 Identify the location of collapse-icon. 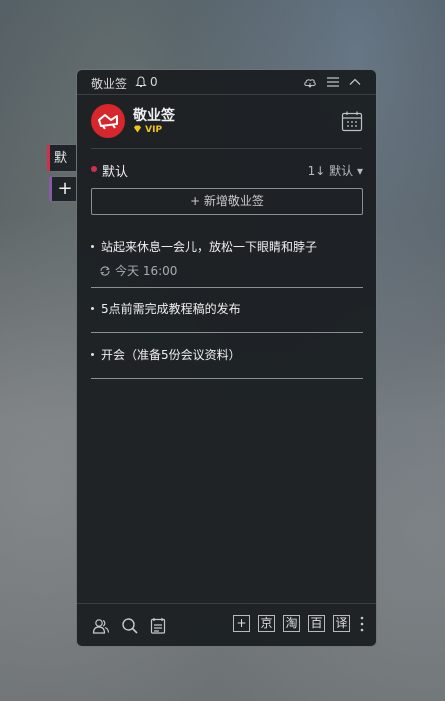
(355, 82).